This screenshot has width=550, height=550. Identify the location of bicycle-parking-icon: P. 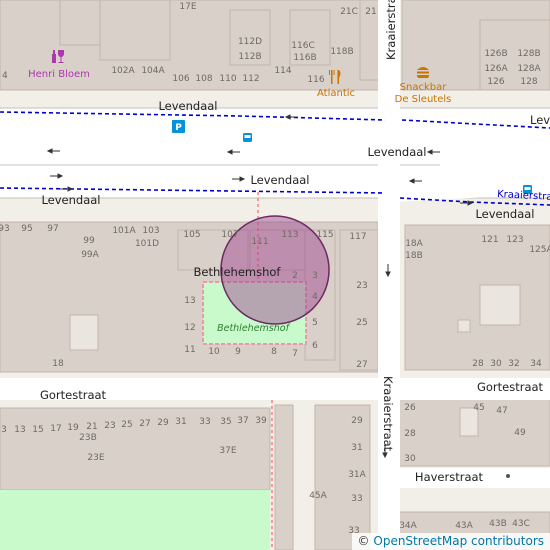
(178, 126).